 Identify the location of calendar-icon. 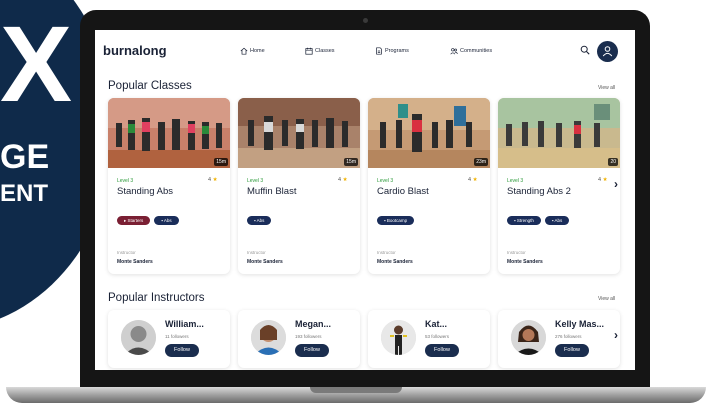
(309, 51).